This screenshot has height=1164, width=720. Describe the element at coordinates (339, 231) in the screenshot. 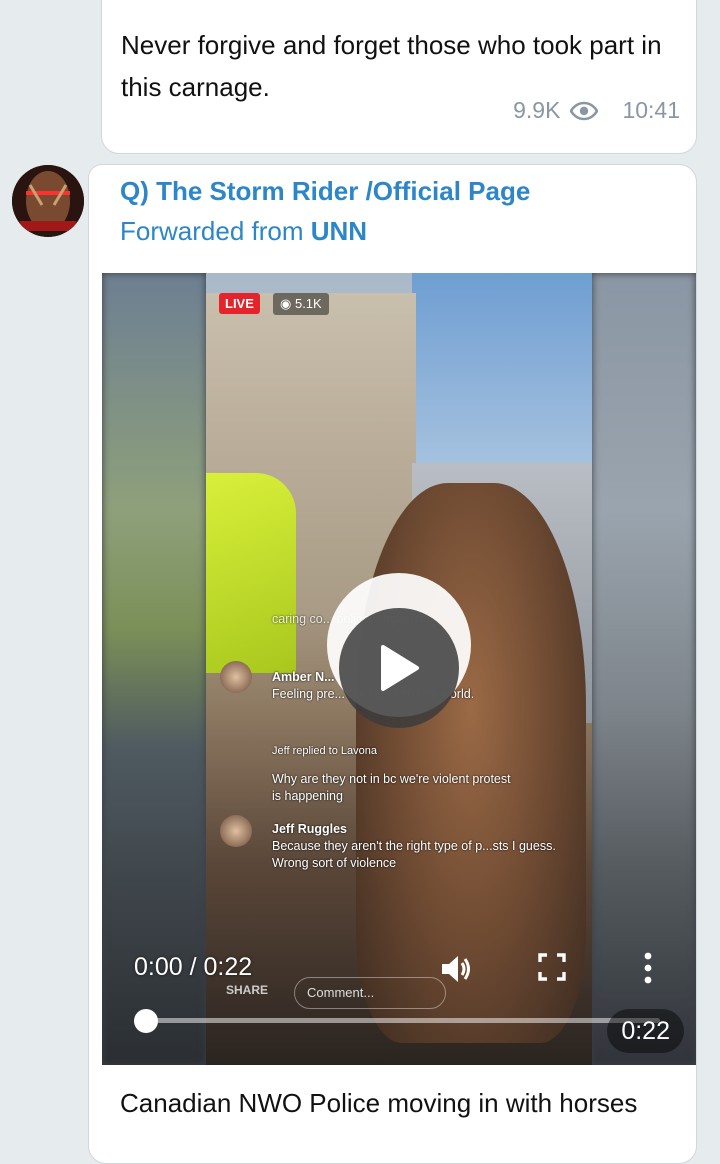

I see `forwarded-source: UNN` at that location.